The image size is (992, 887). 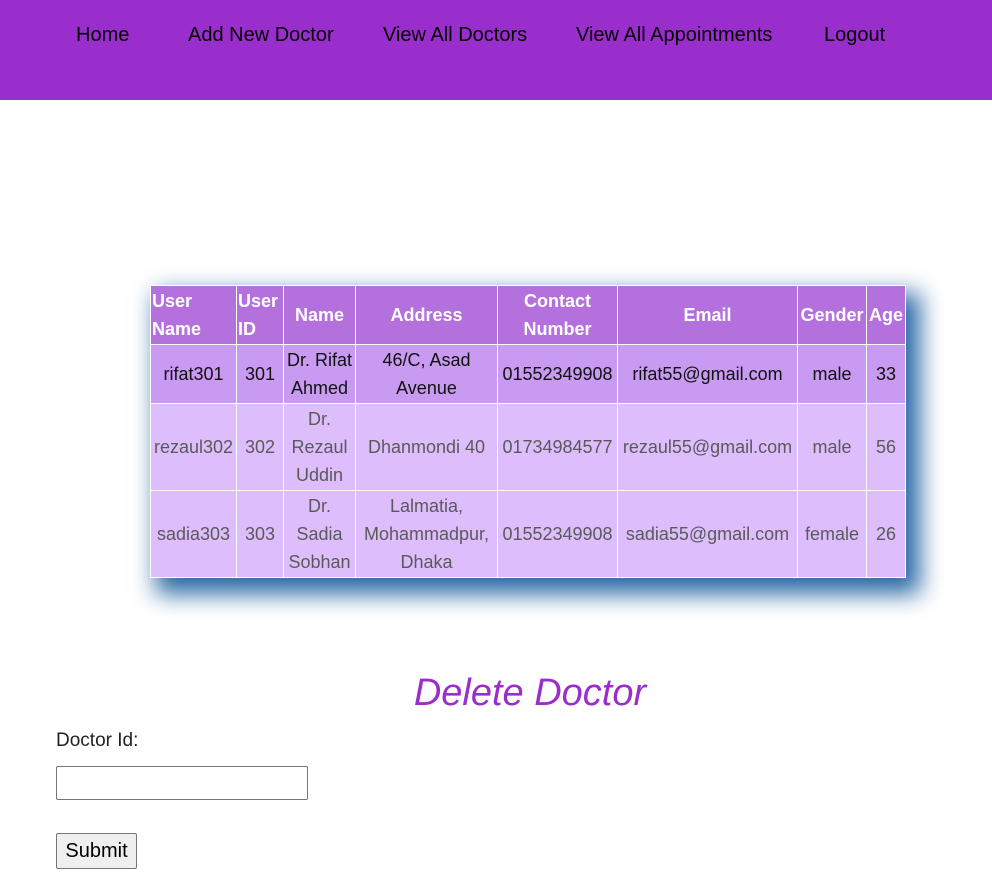 What do you see at coordinates (426, 315) in the screenshot?
I see `header-address: Address` at bounding box center [426, 315].